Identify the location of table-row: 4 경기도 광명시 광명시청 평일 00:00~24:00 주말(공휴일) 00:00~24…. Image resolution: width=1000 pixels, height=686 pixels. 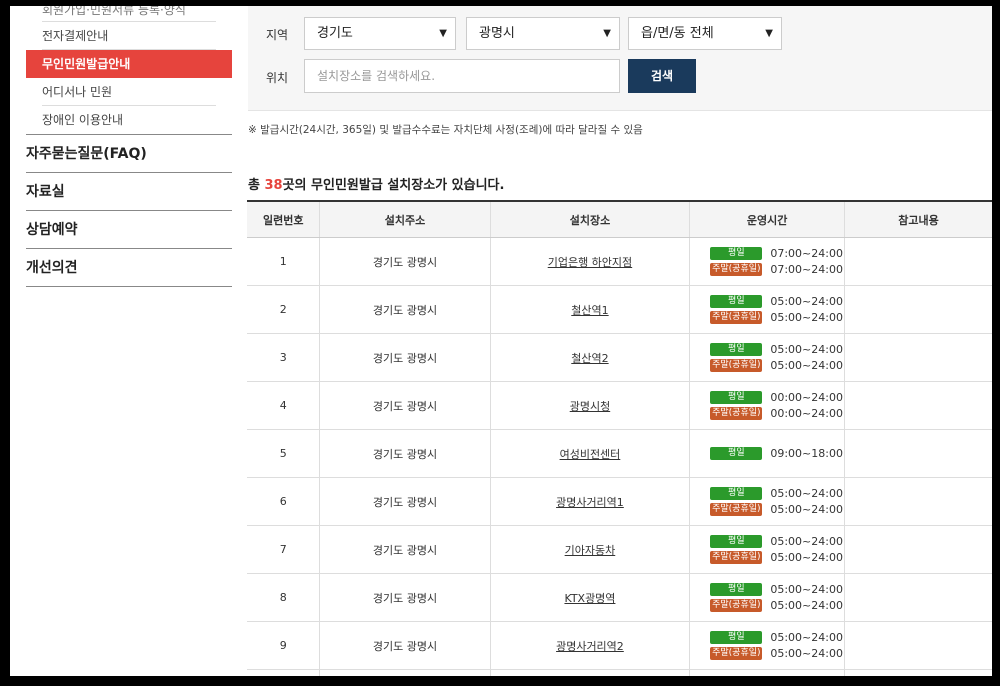
(619, 405).